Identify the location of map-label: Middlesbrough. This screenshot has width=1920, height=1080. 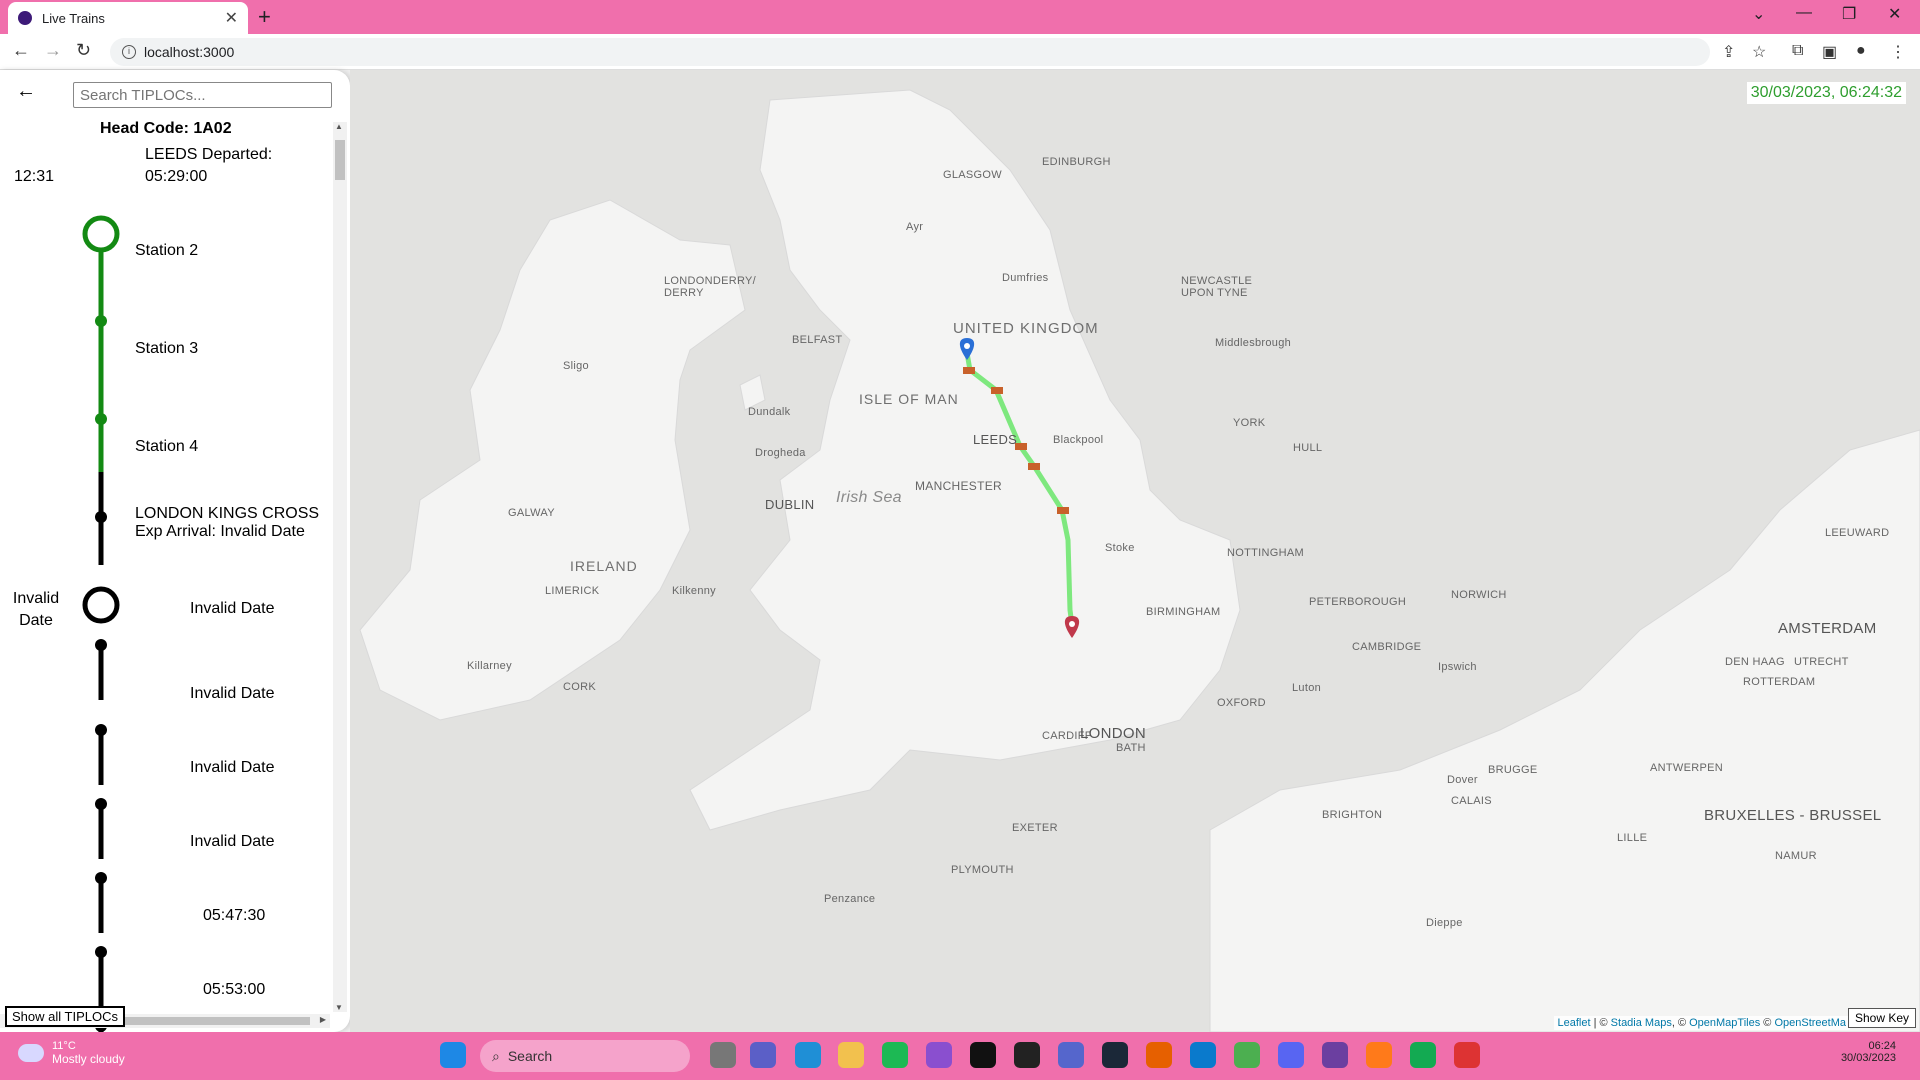
(1253, 343).